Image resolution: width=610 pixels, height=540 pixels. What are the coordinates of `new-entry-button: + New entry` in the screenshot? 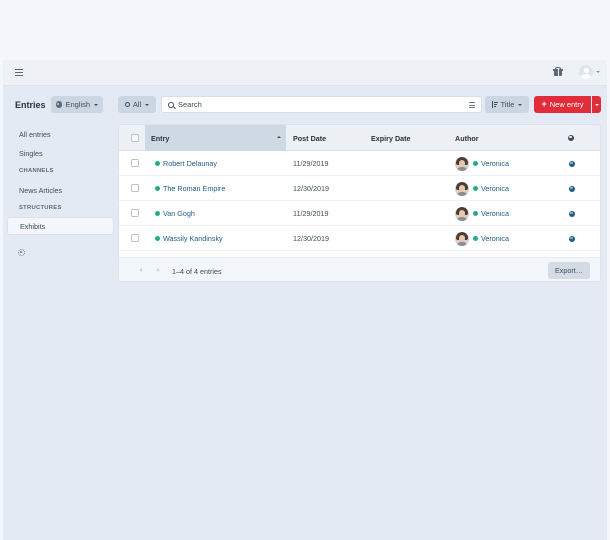 It's located at (562, 104).